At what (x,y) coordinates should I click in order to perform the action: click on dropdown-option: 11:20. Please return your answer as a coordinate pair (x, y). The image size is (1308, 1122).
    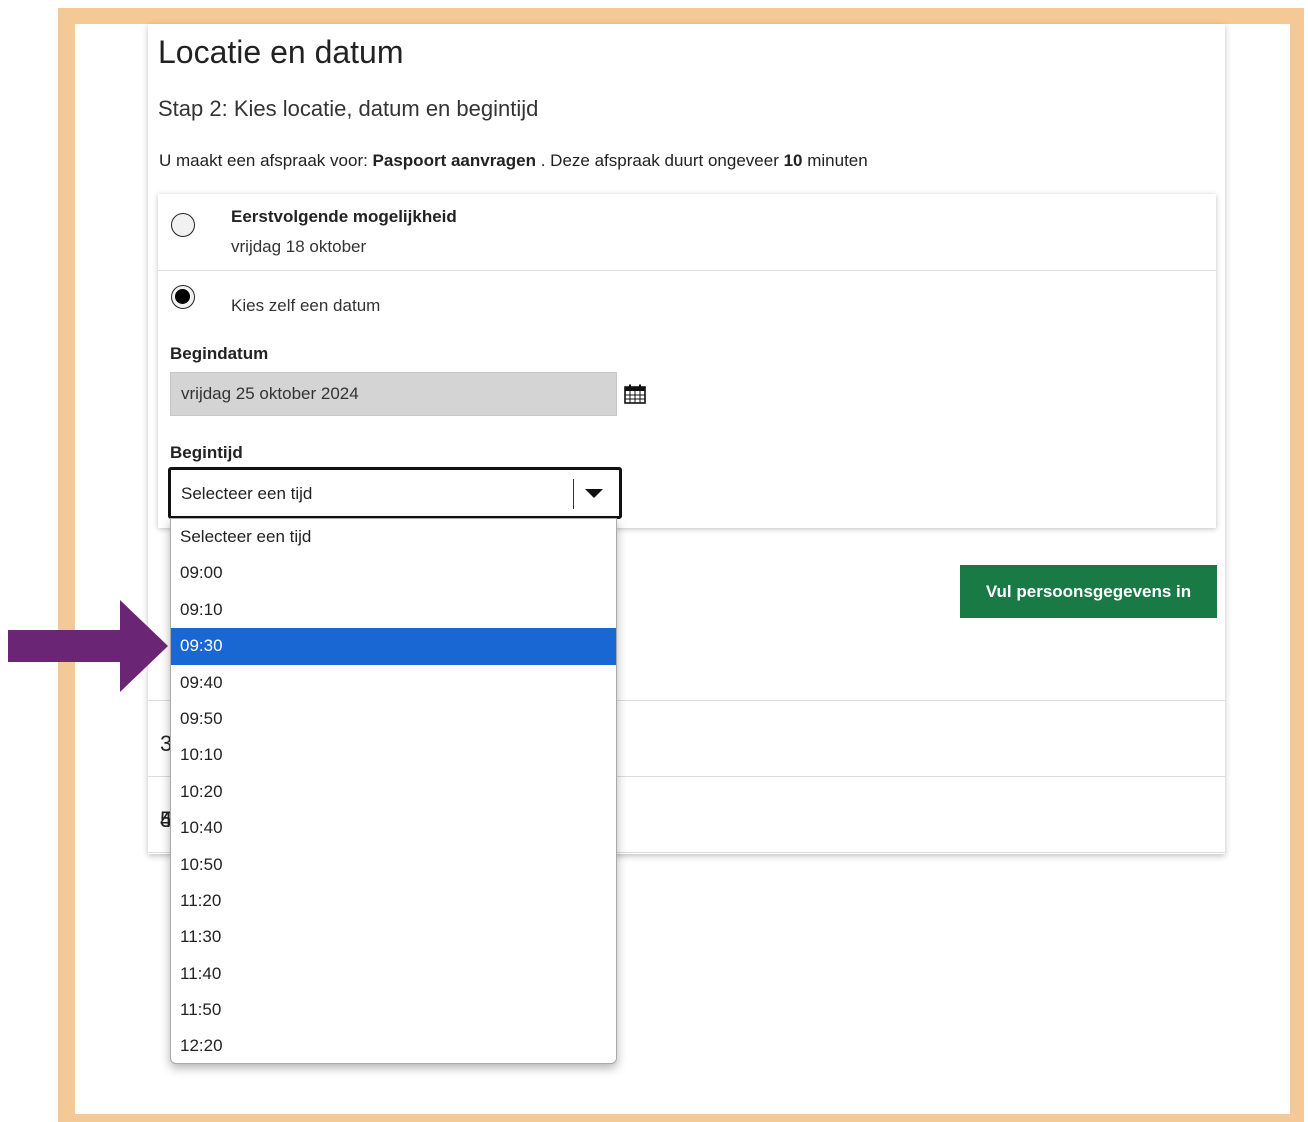
    Looking at the image, I should click on (393, 901).